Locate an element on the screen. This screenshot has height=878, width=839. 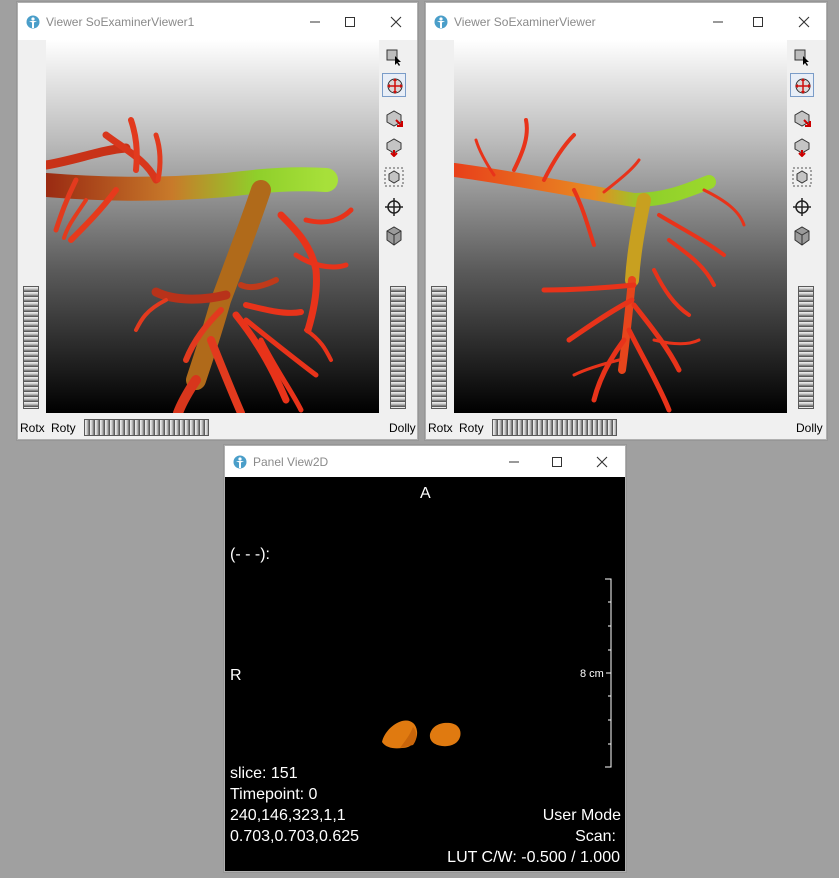
viewer1-titlebar: Viewer SoExaminerViewer1 is located at coordinates (217, 21).